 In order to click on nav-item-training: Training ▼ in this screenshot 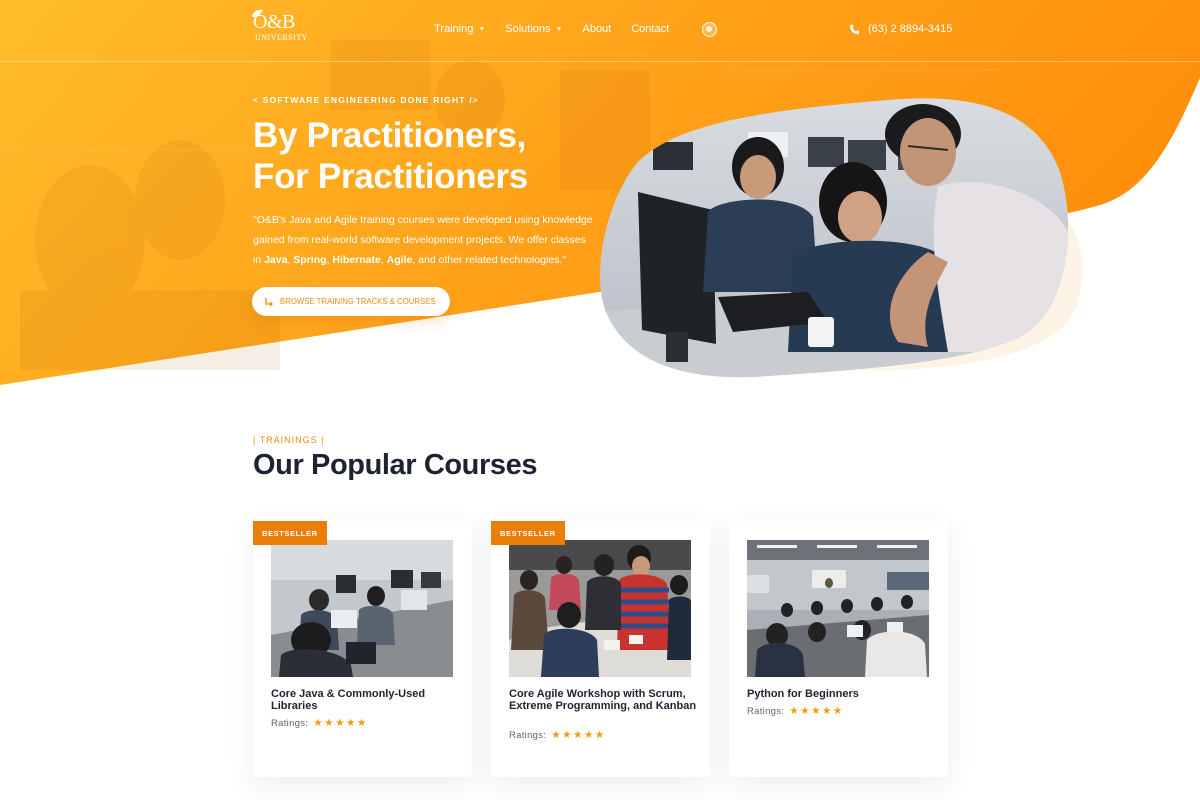, I will do `click(459, 29)`.